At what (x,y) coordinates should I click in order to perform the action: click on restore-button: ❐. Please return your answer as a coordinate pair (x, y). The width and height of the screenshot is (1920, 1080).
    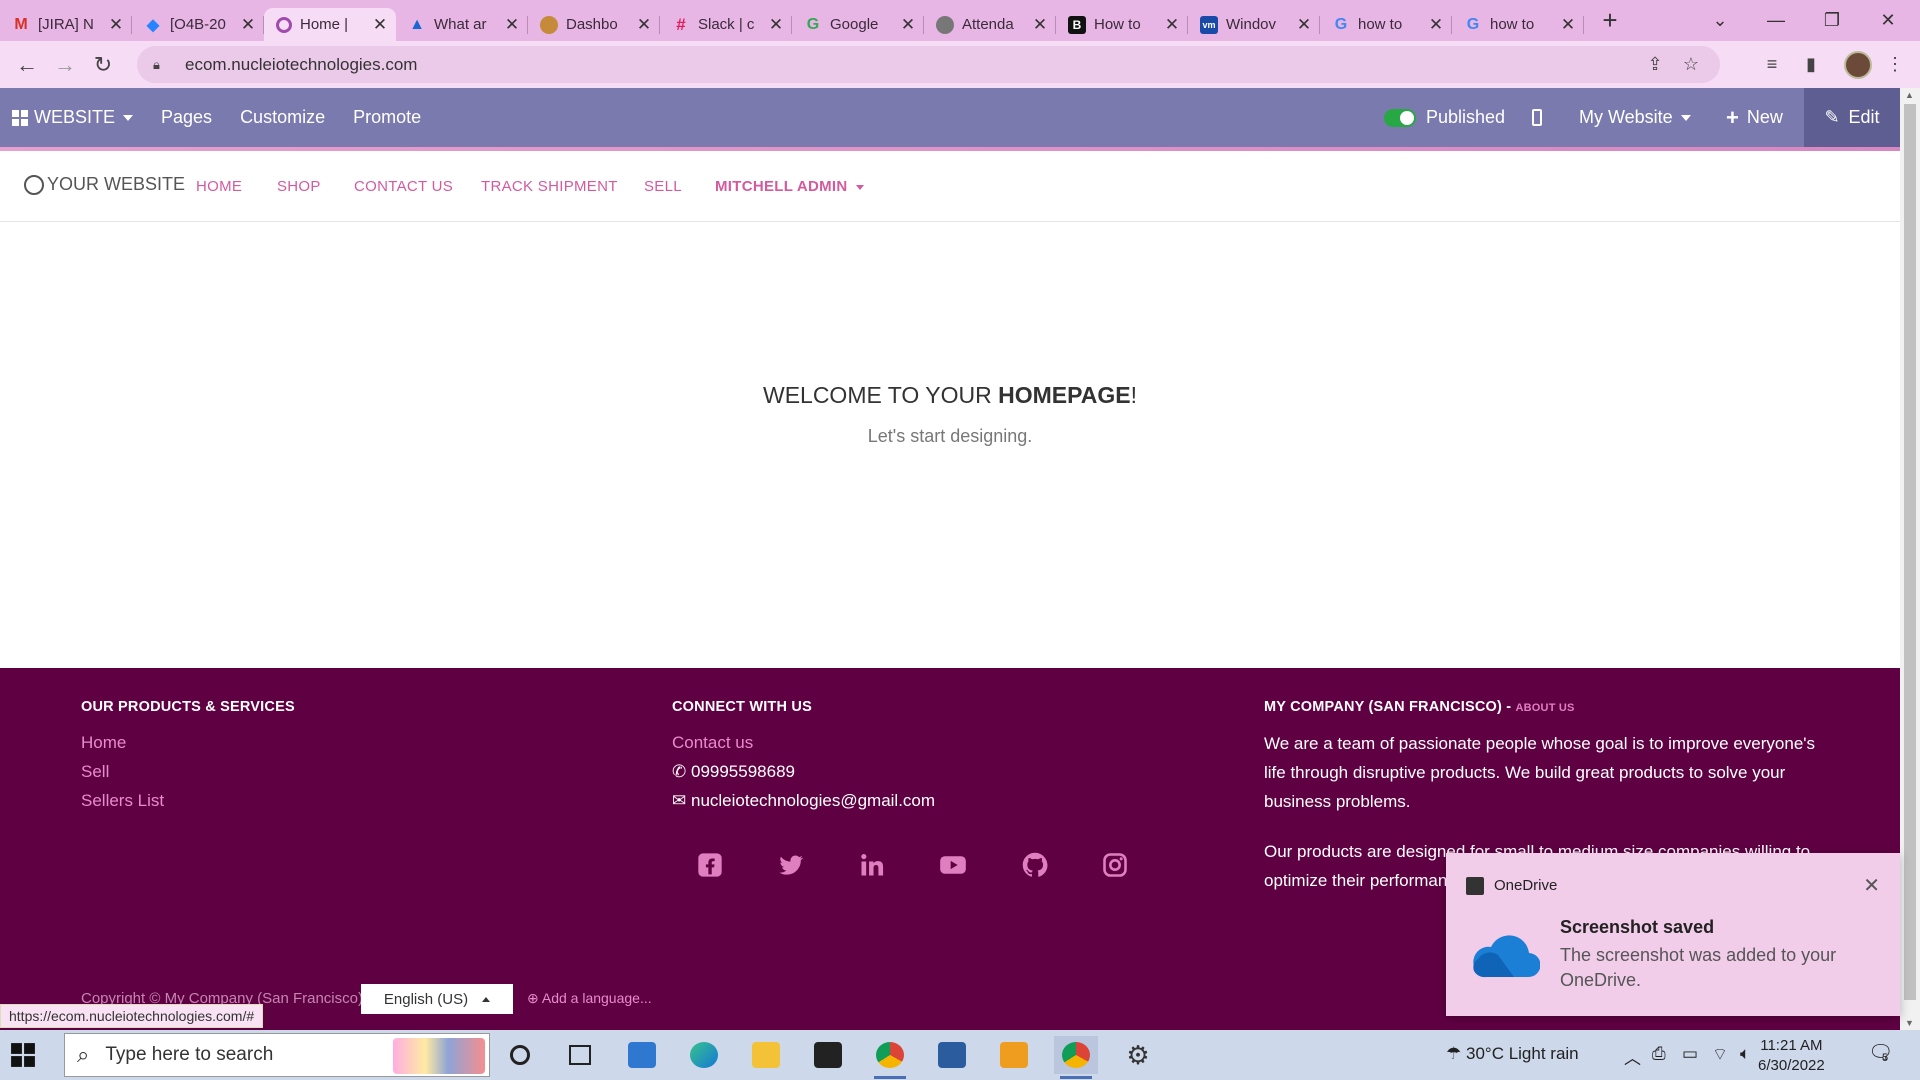
    Looking at the image, I should click on (1832, 20).